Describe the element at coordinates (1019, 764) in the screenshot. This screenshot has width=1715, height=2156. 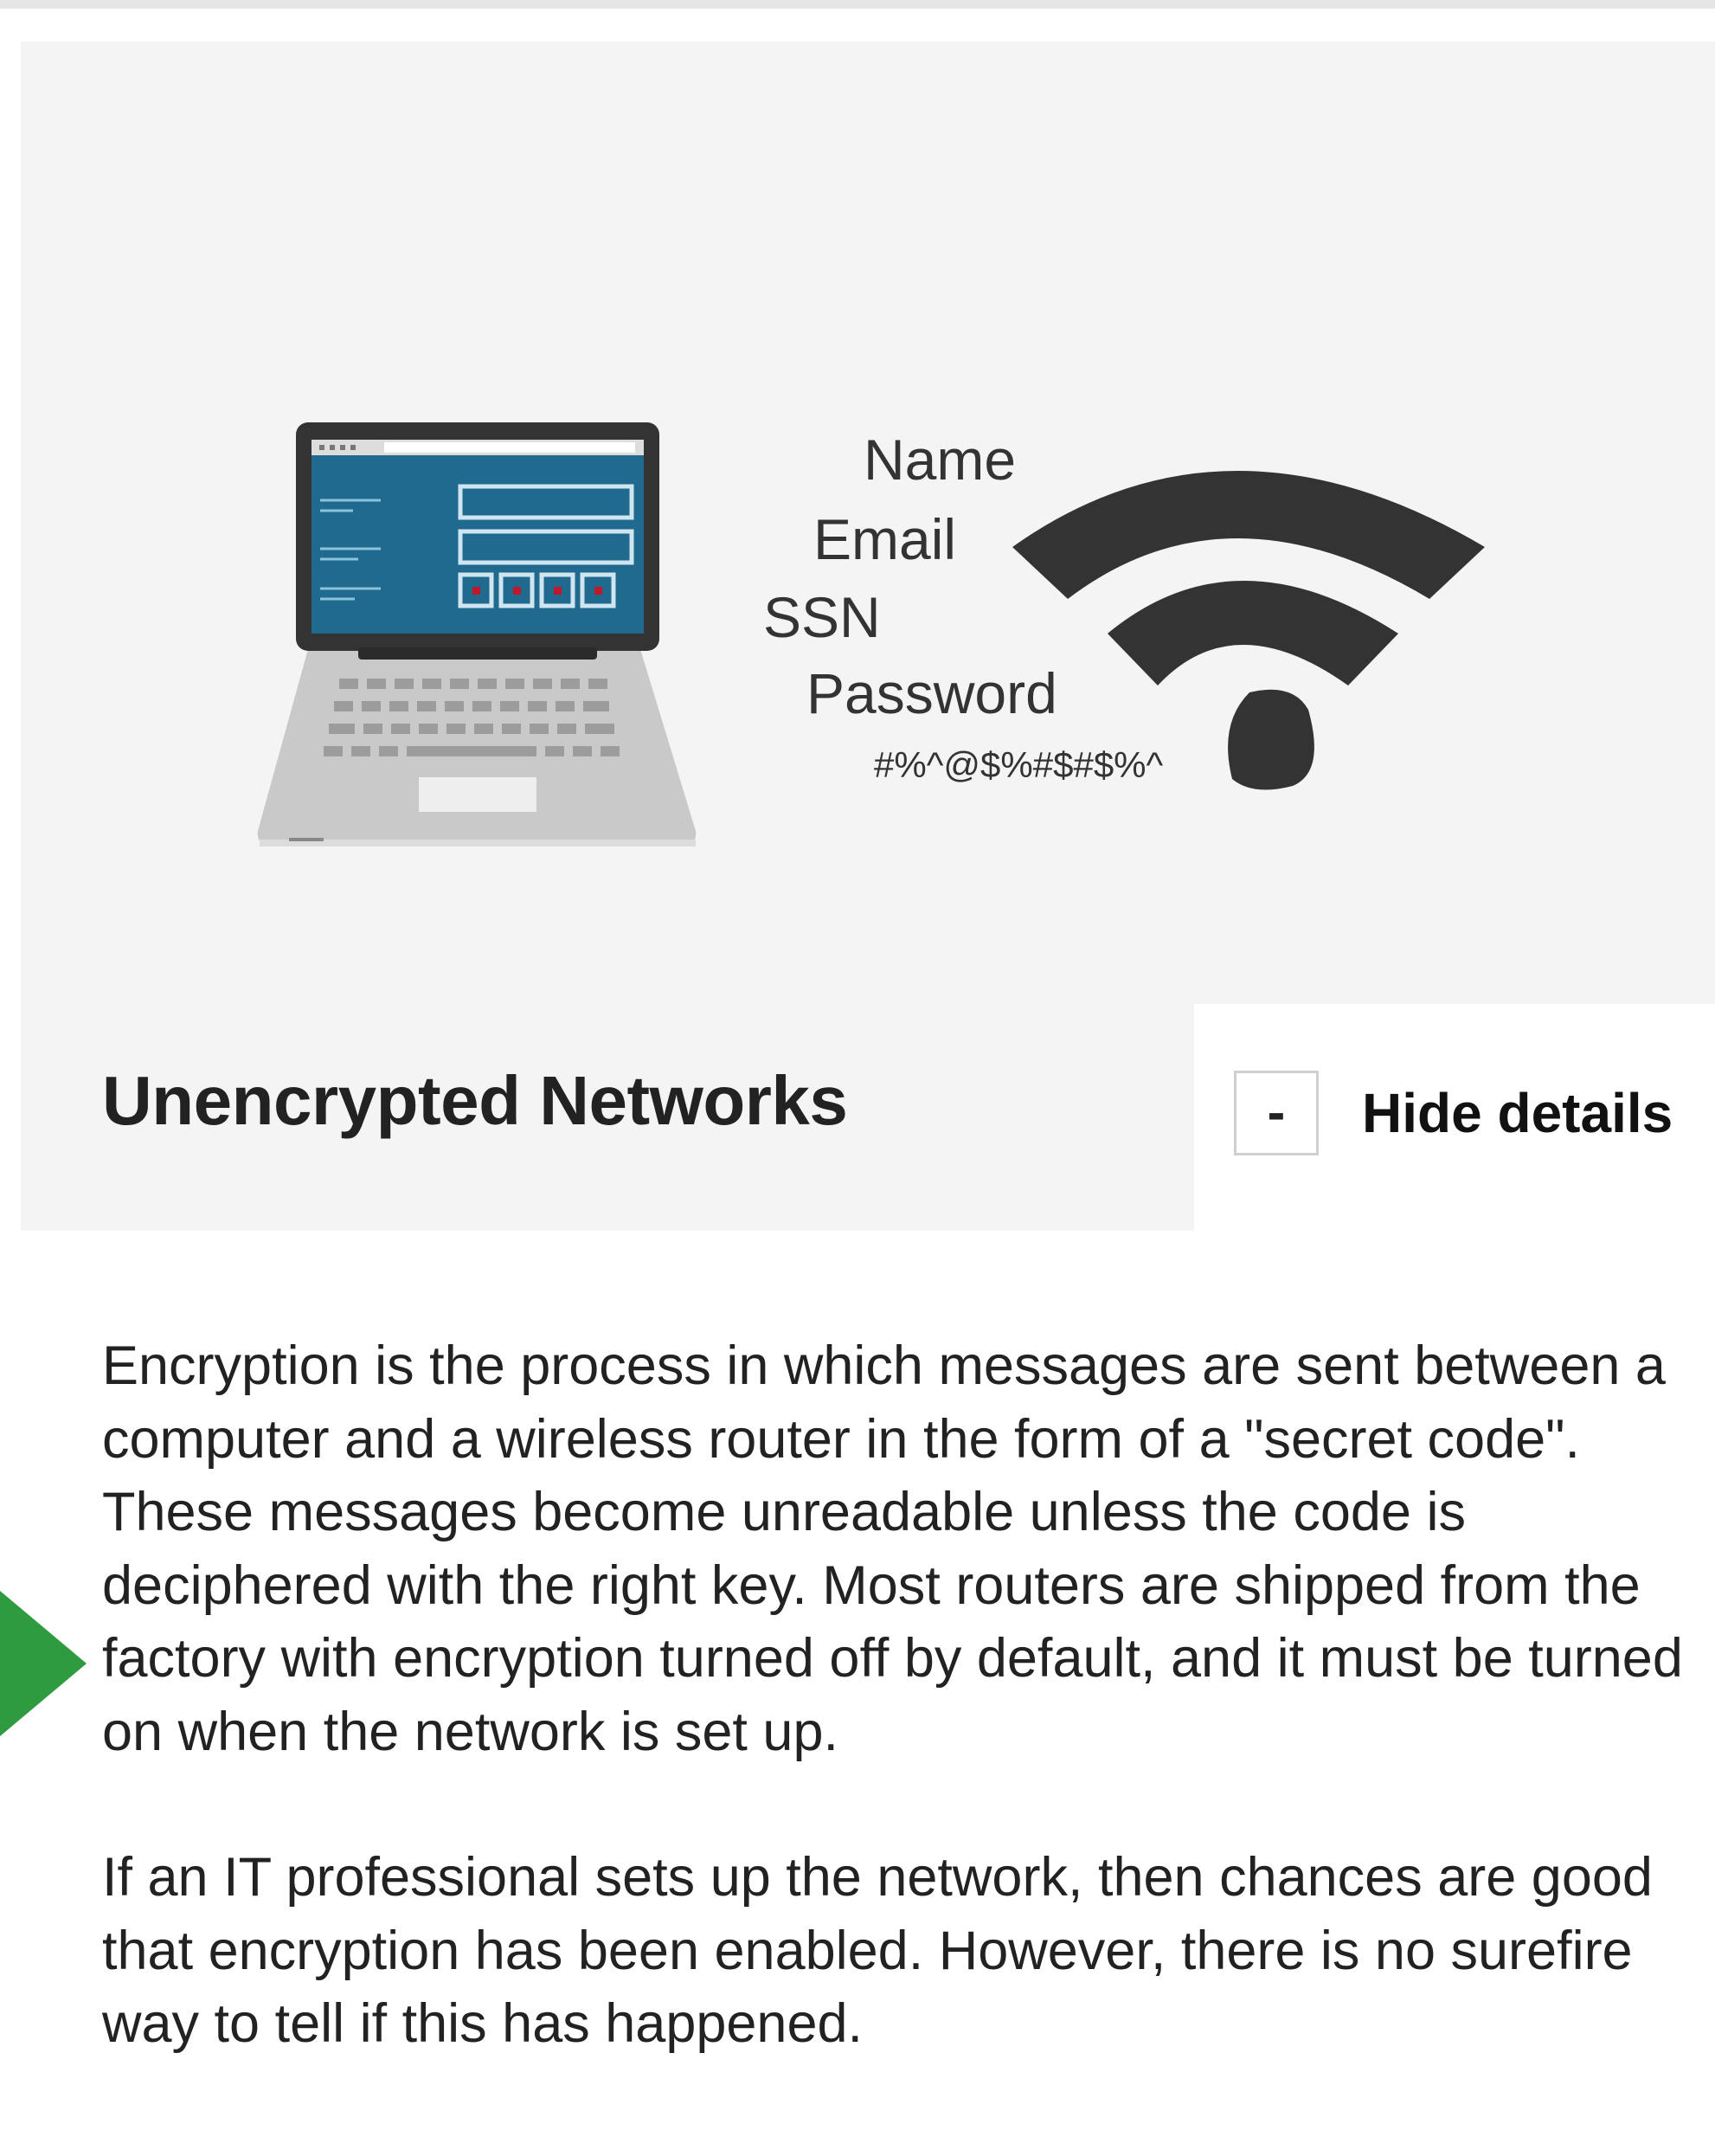
I see `label-scrambled: #%^@$%#$#$%^` at that location.